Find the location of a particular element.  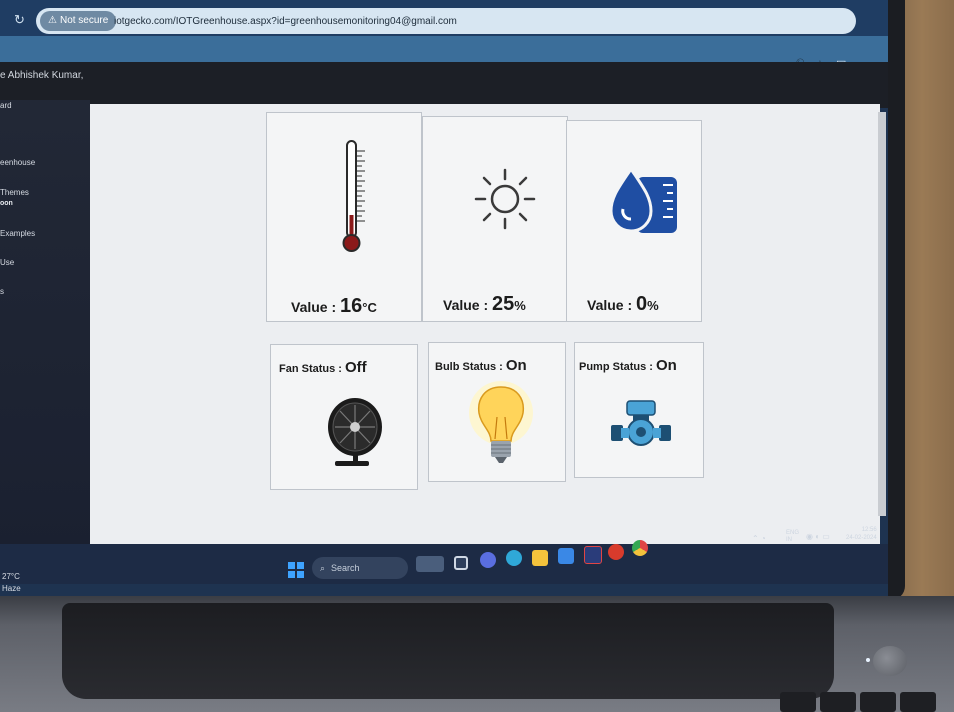

weather-description: Haze is located at coordinates (11, 588).